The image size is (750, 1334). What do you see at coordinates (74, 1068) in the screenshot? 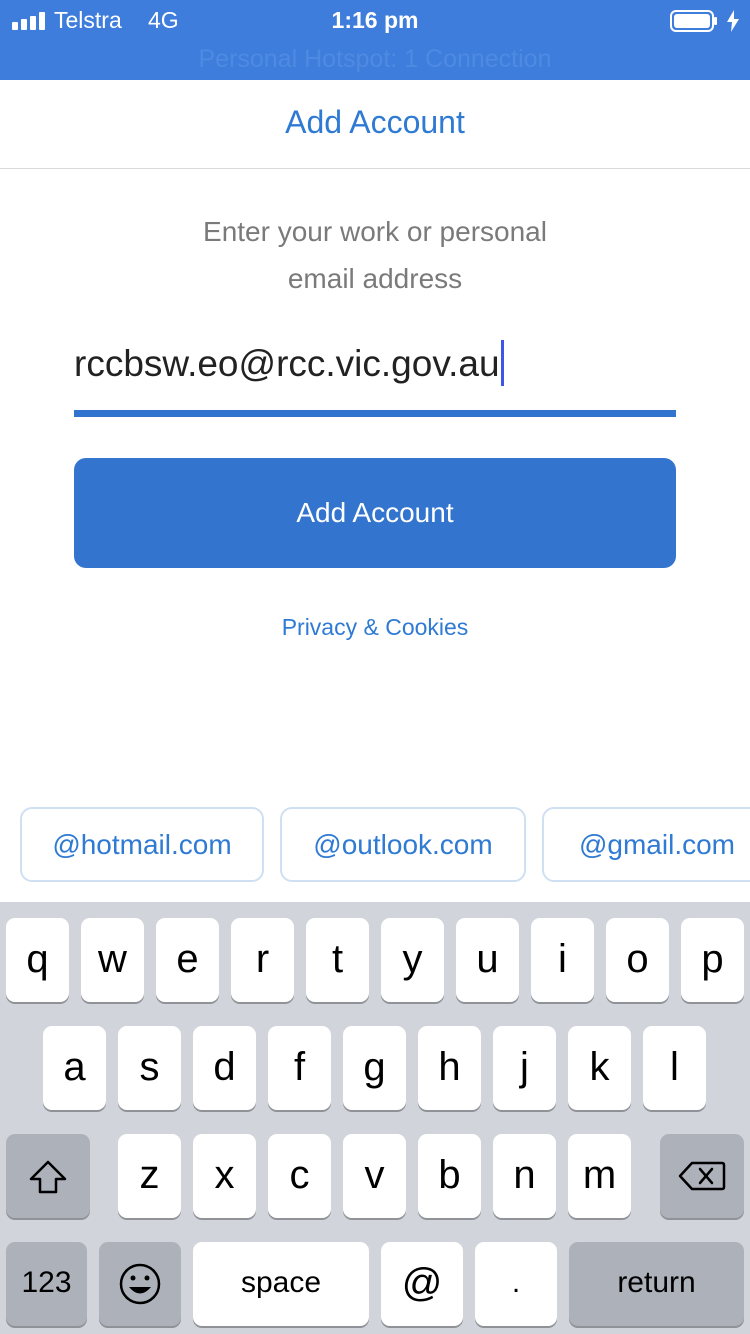
I see `key-a: a` at bounding box center [74, 1068].